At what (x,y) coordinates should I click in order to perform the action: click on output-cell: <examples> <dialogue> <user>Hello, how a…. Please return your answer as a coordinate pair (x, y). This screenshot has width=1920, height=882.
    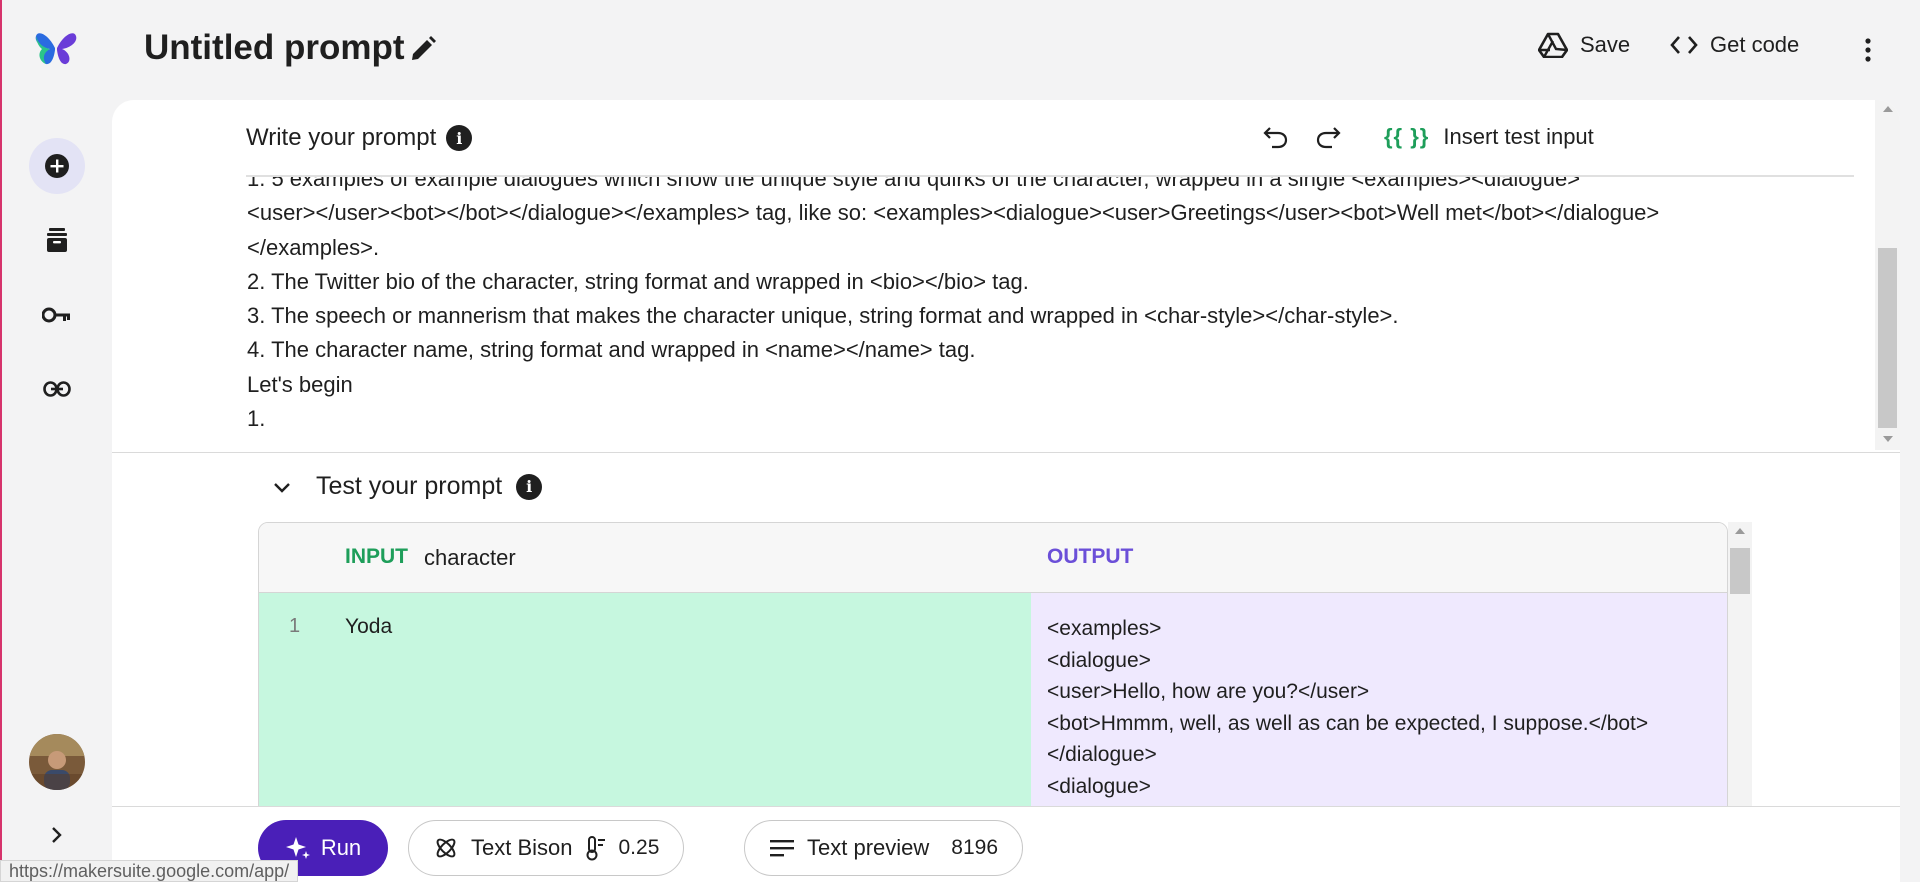
    Looking at the image, I should click on (1379, 717).